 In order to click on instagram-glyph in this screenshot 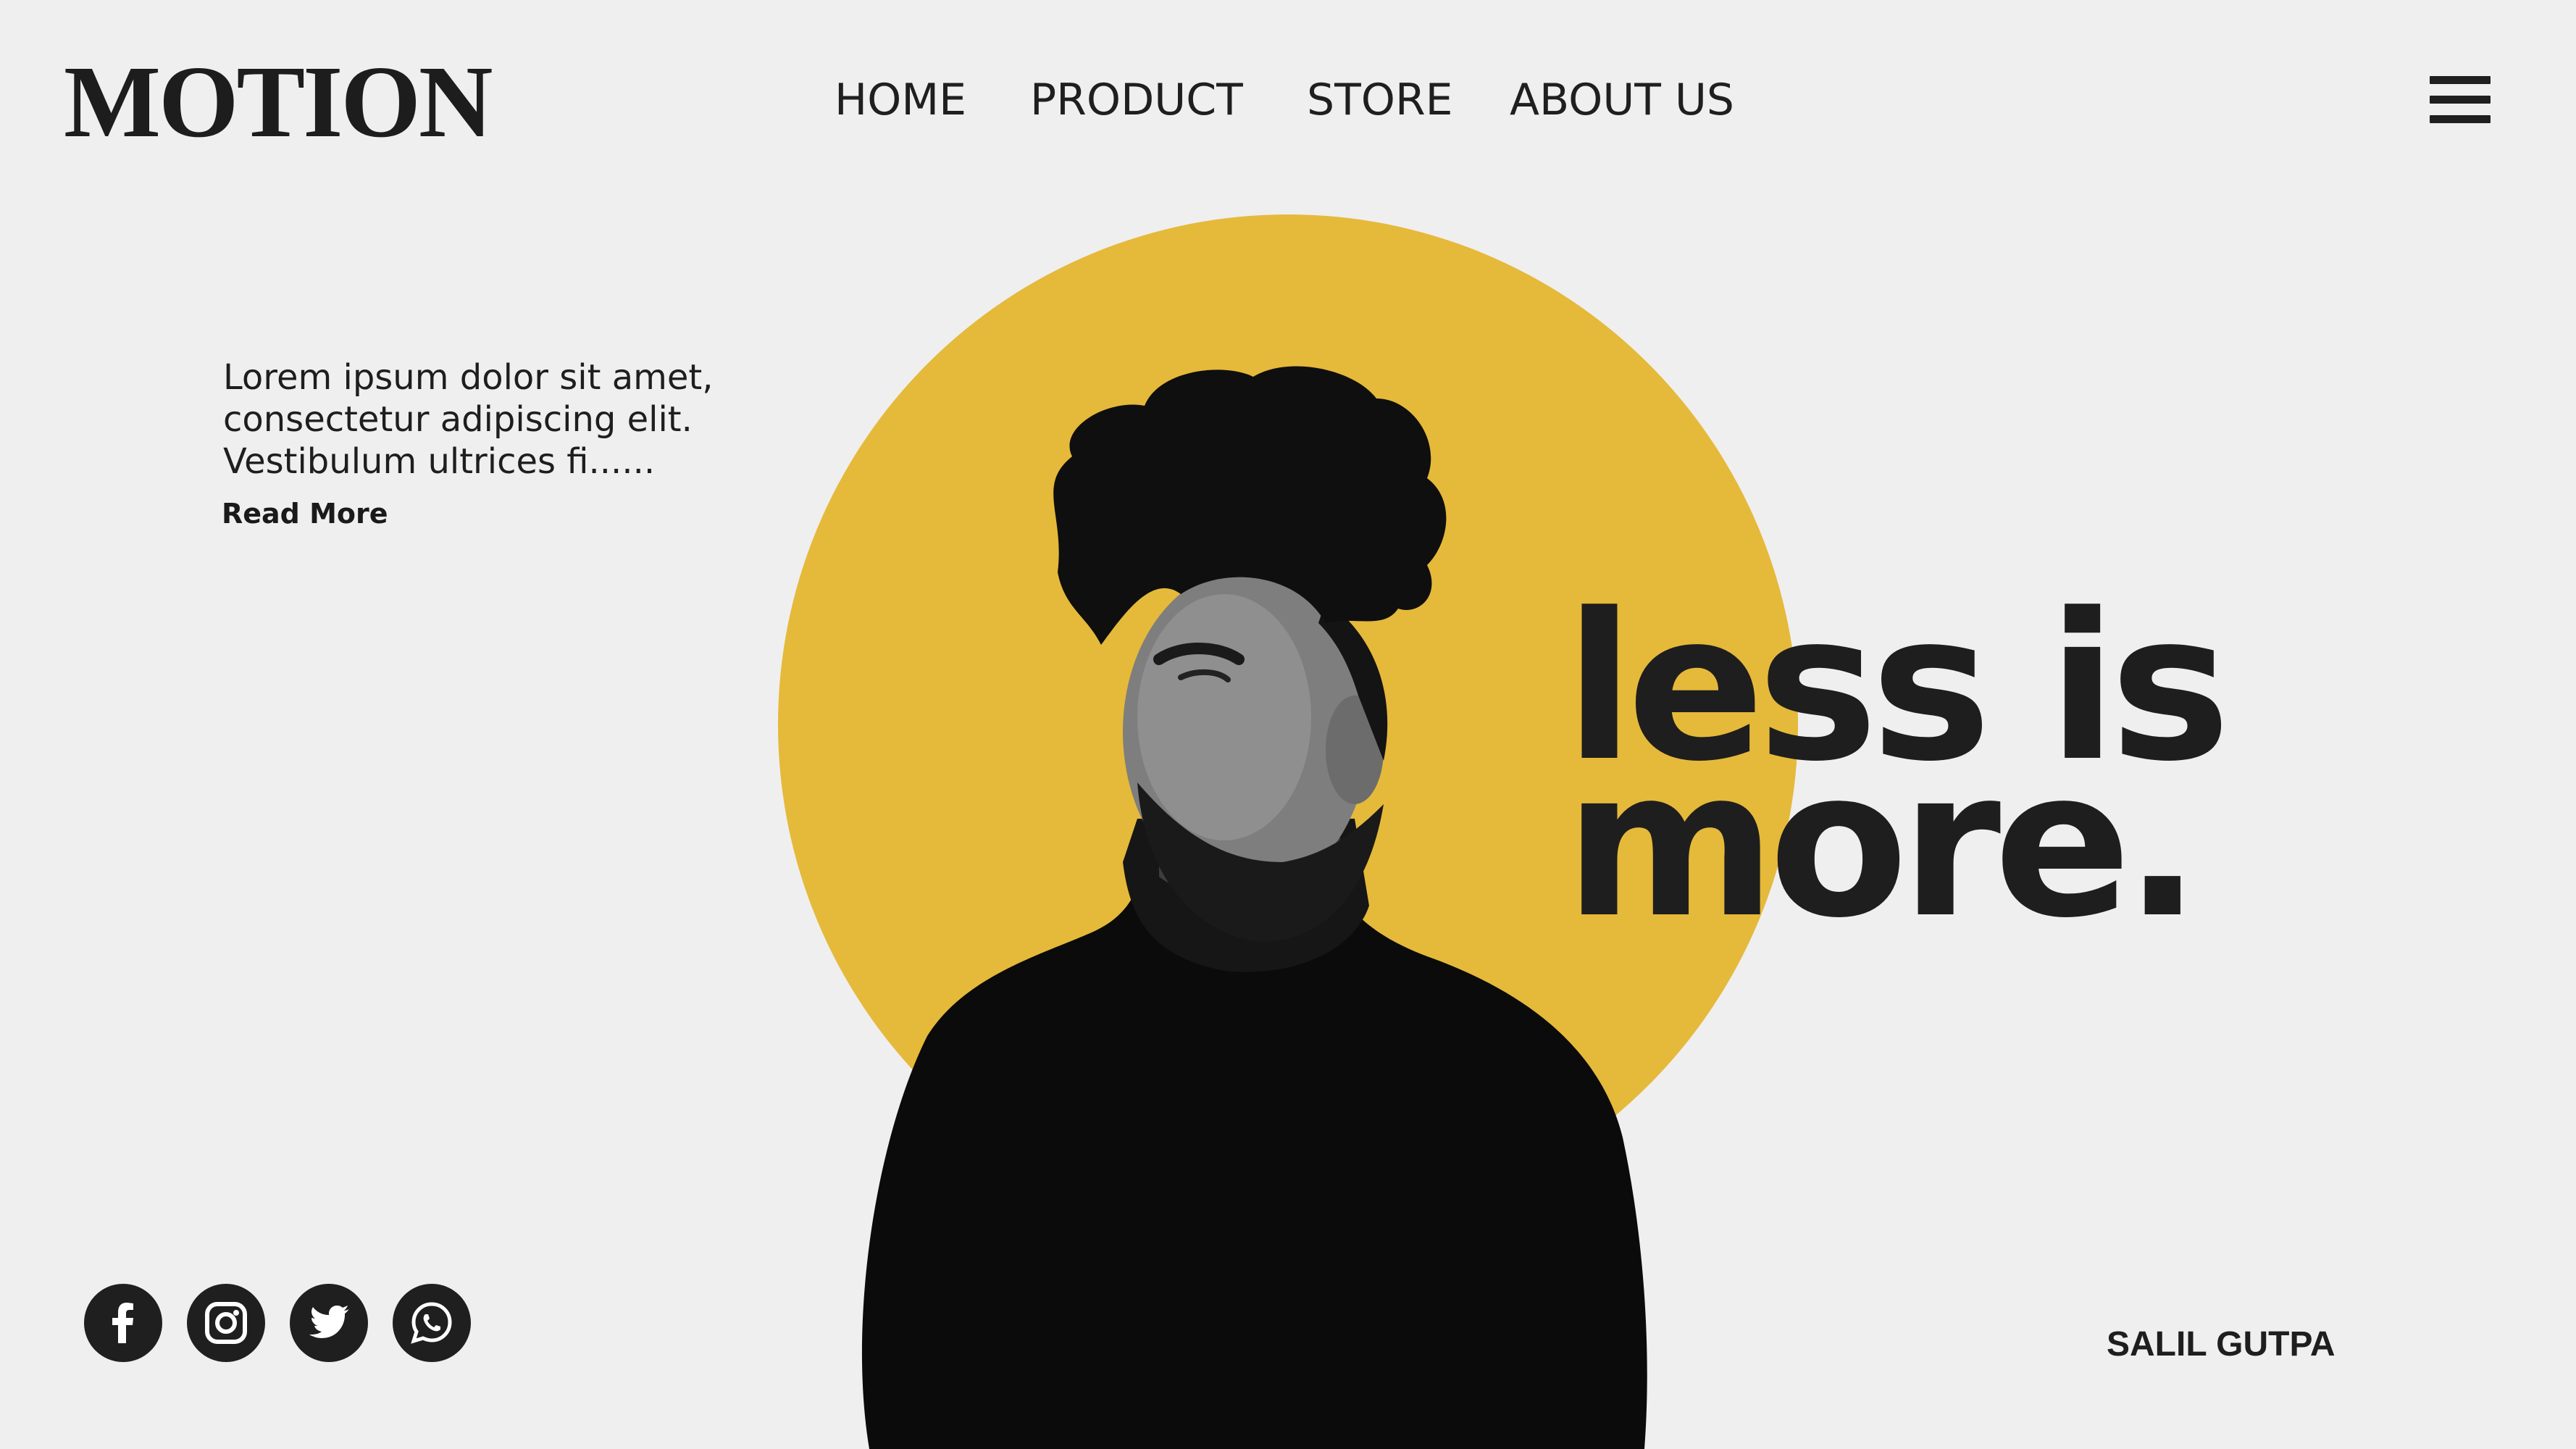, I will do `click(226, 1323)`.